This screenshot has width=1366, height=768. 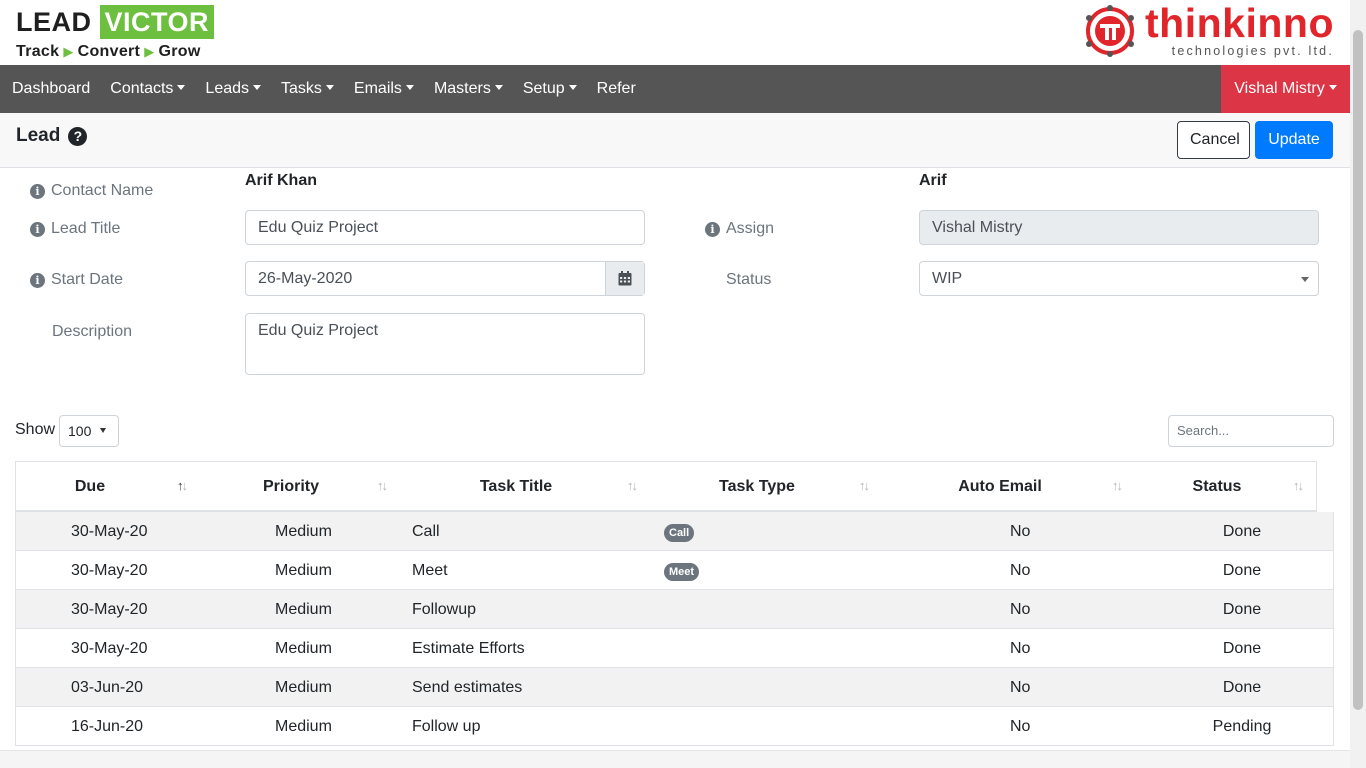 What do you see at coordinates (1239, 23) in the screenshot?
I see `thinkinno-name: thinkinno` at bounding box center [1239, 23].